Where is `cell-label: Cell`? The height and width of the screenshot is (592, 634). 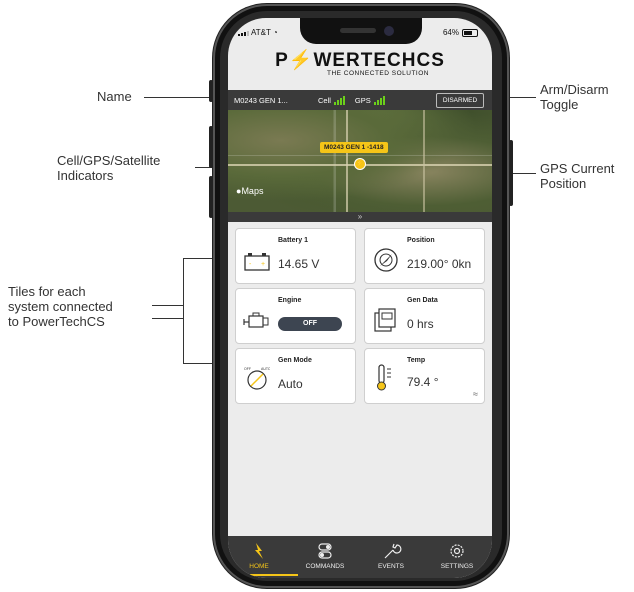 cell-label: Cell is located at coordinates (324, 100).